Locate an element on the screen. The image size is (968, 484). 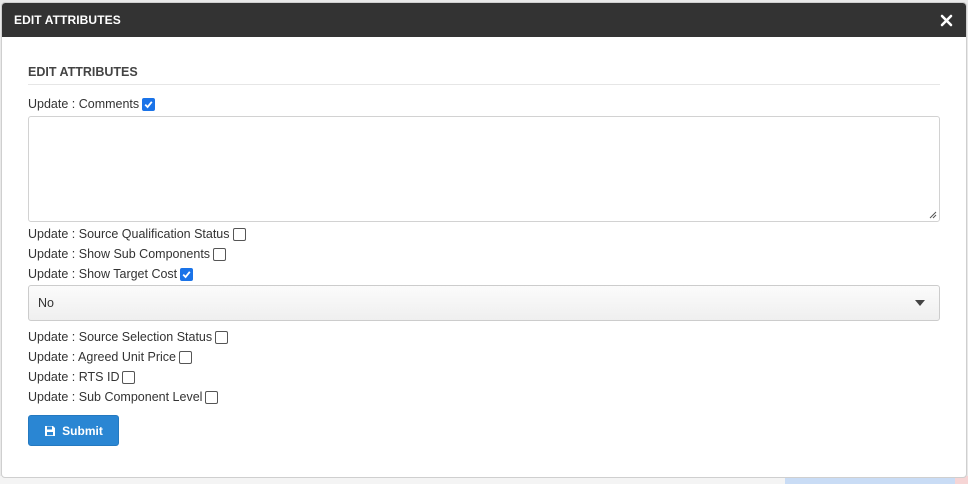
comments-label: Update : Comments is located at coordinates (84, 104).